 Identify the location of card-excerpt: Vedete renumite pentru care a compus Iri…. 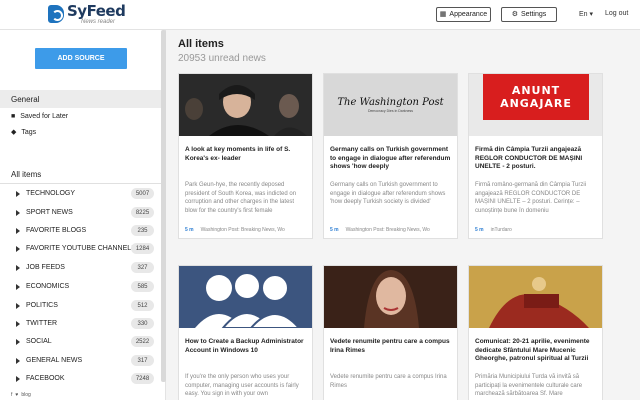
(388, 381).